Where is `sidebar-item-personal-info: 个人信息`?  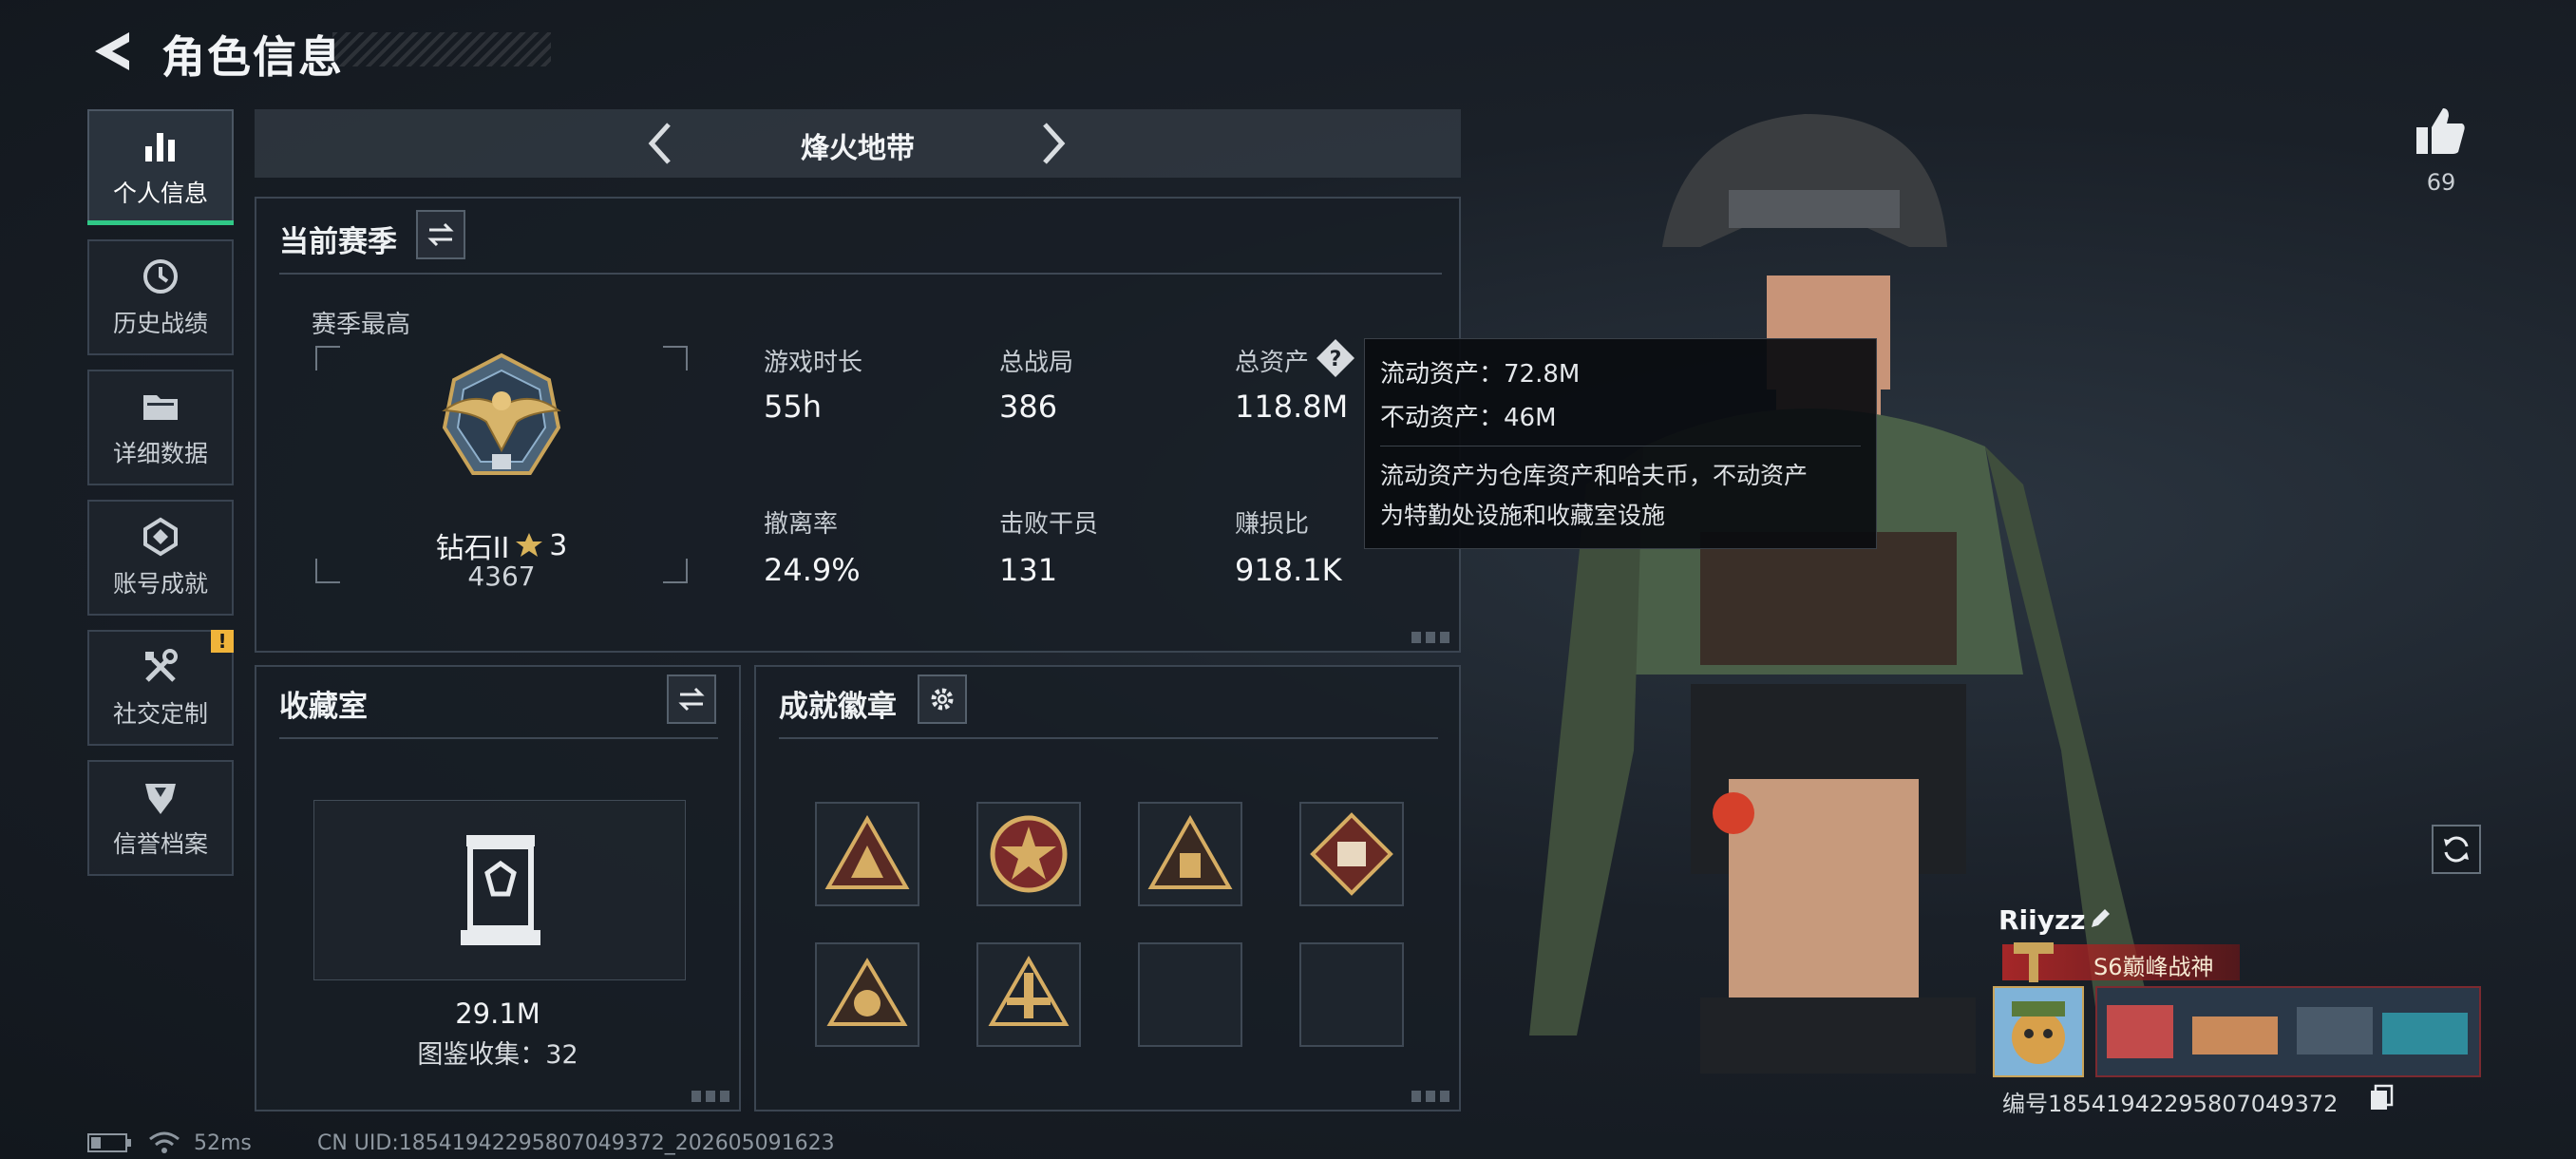
sidebar-item-personal-info: 个人信息 is located at coordinates (160, 167).